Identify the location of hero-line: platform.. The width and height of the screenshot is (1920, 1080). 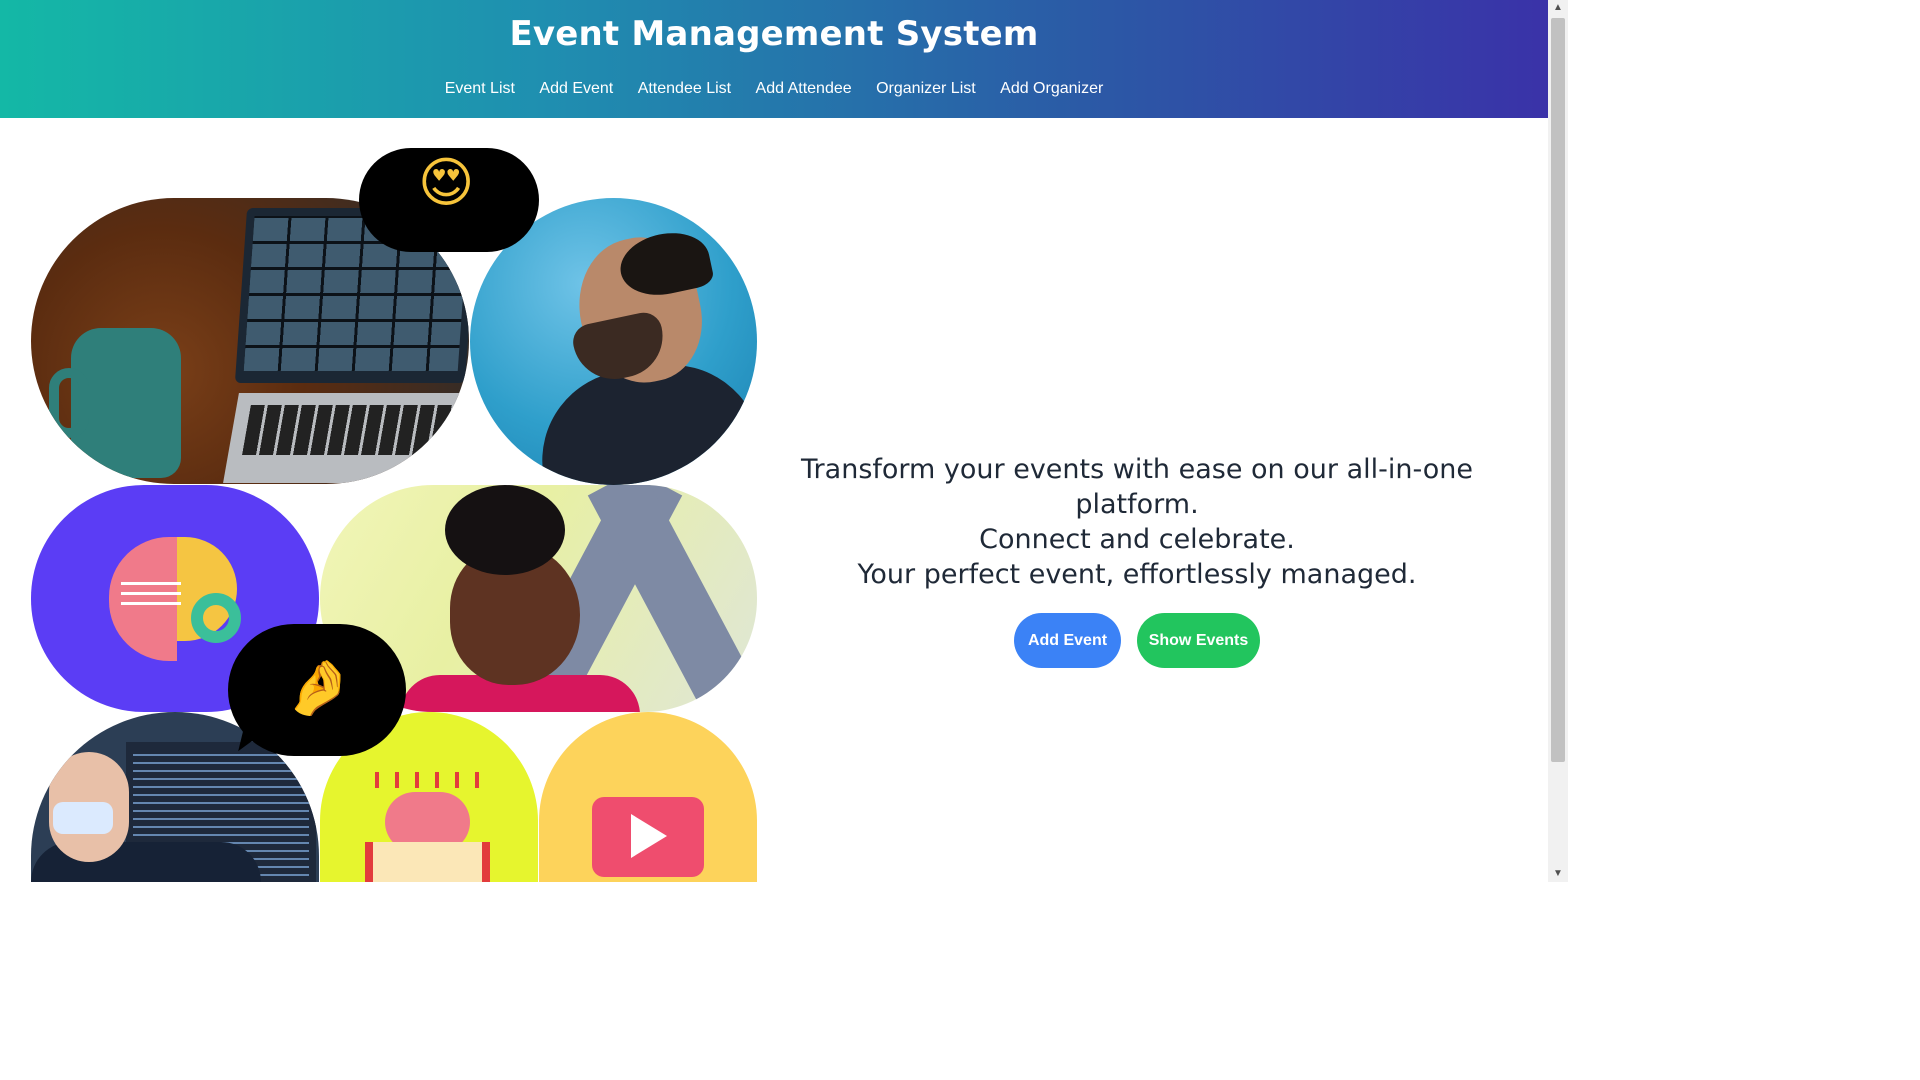
(1137, 504).